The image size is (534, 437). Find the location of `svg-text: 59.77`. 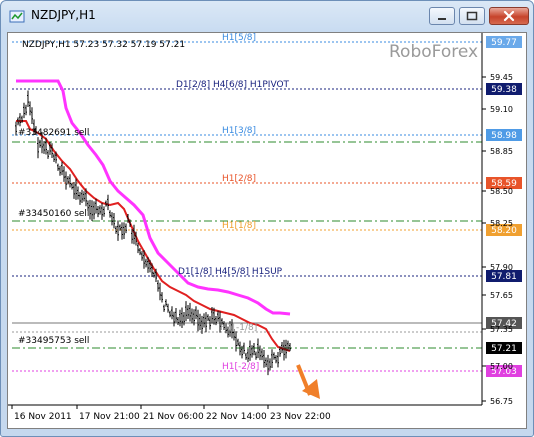

svg-text: 59.77 is located at coordinates (504, 43).